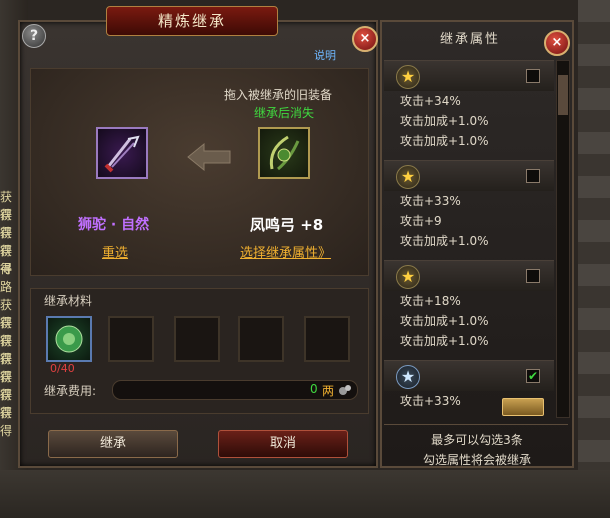 The height and width of the screenshot is (518, 610). I want to click on background-ground, so click(305, 494).